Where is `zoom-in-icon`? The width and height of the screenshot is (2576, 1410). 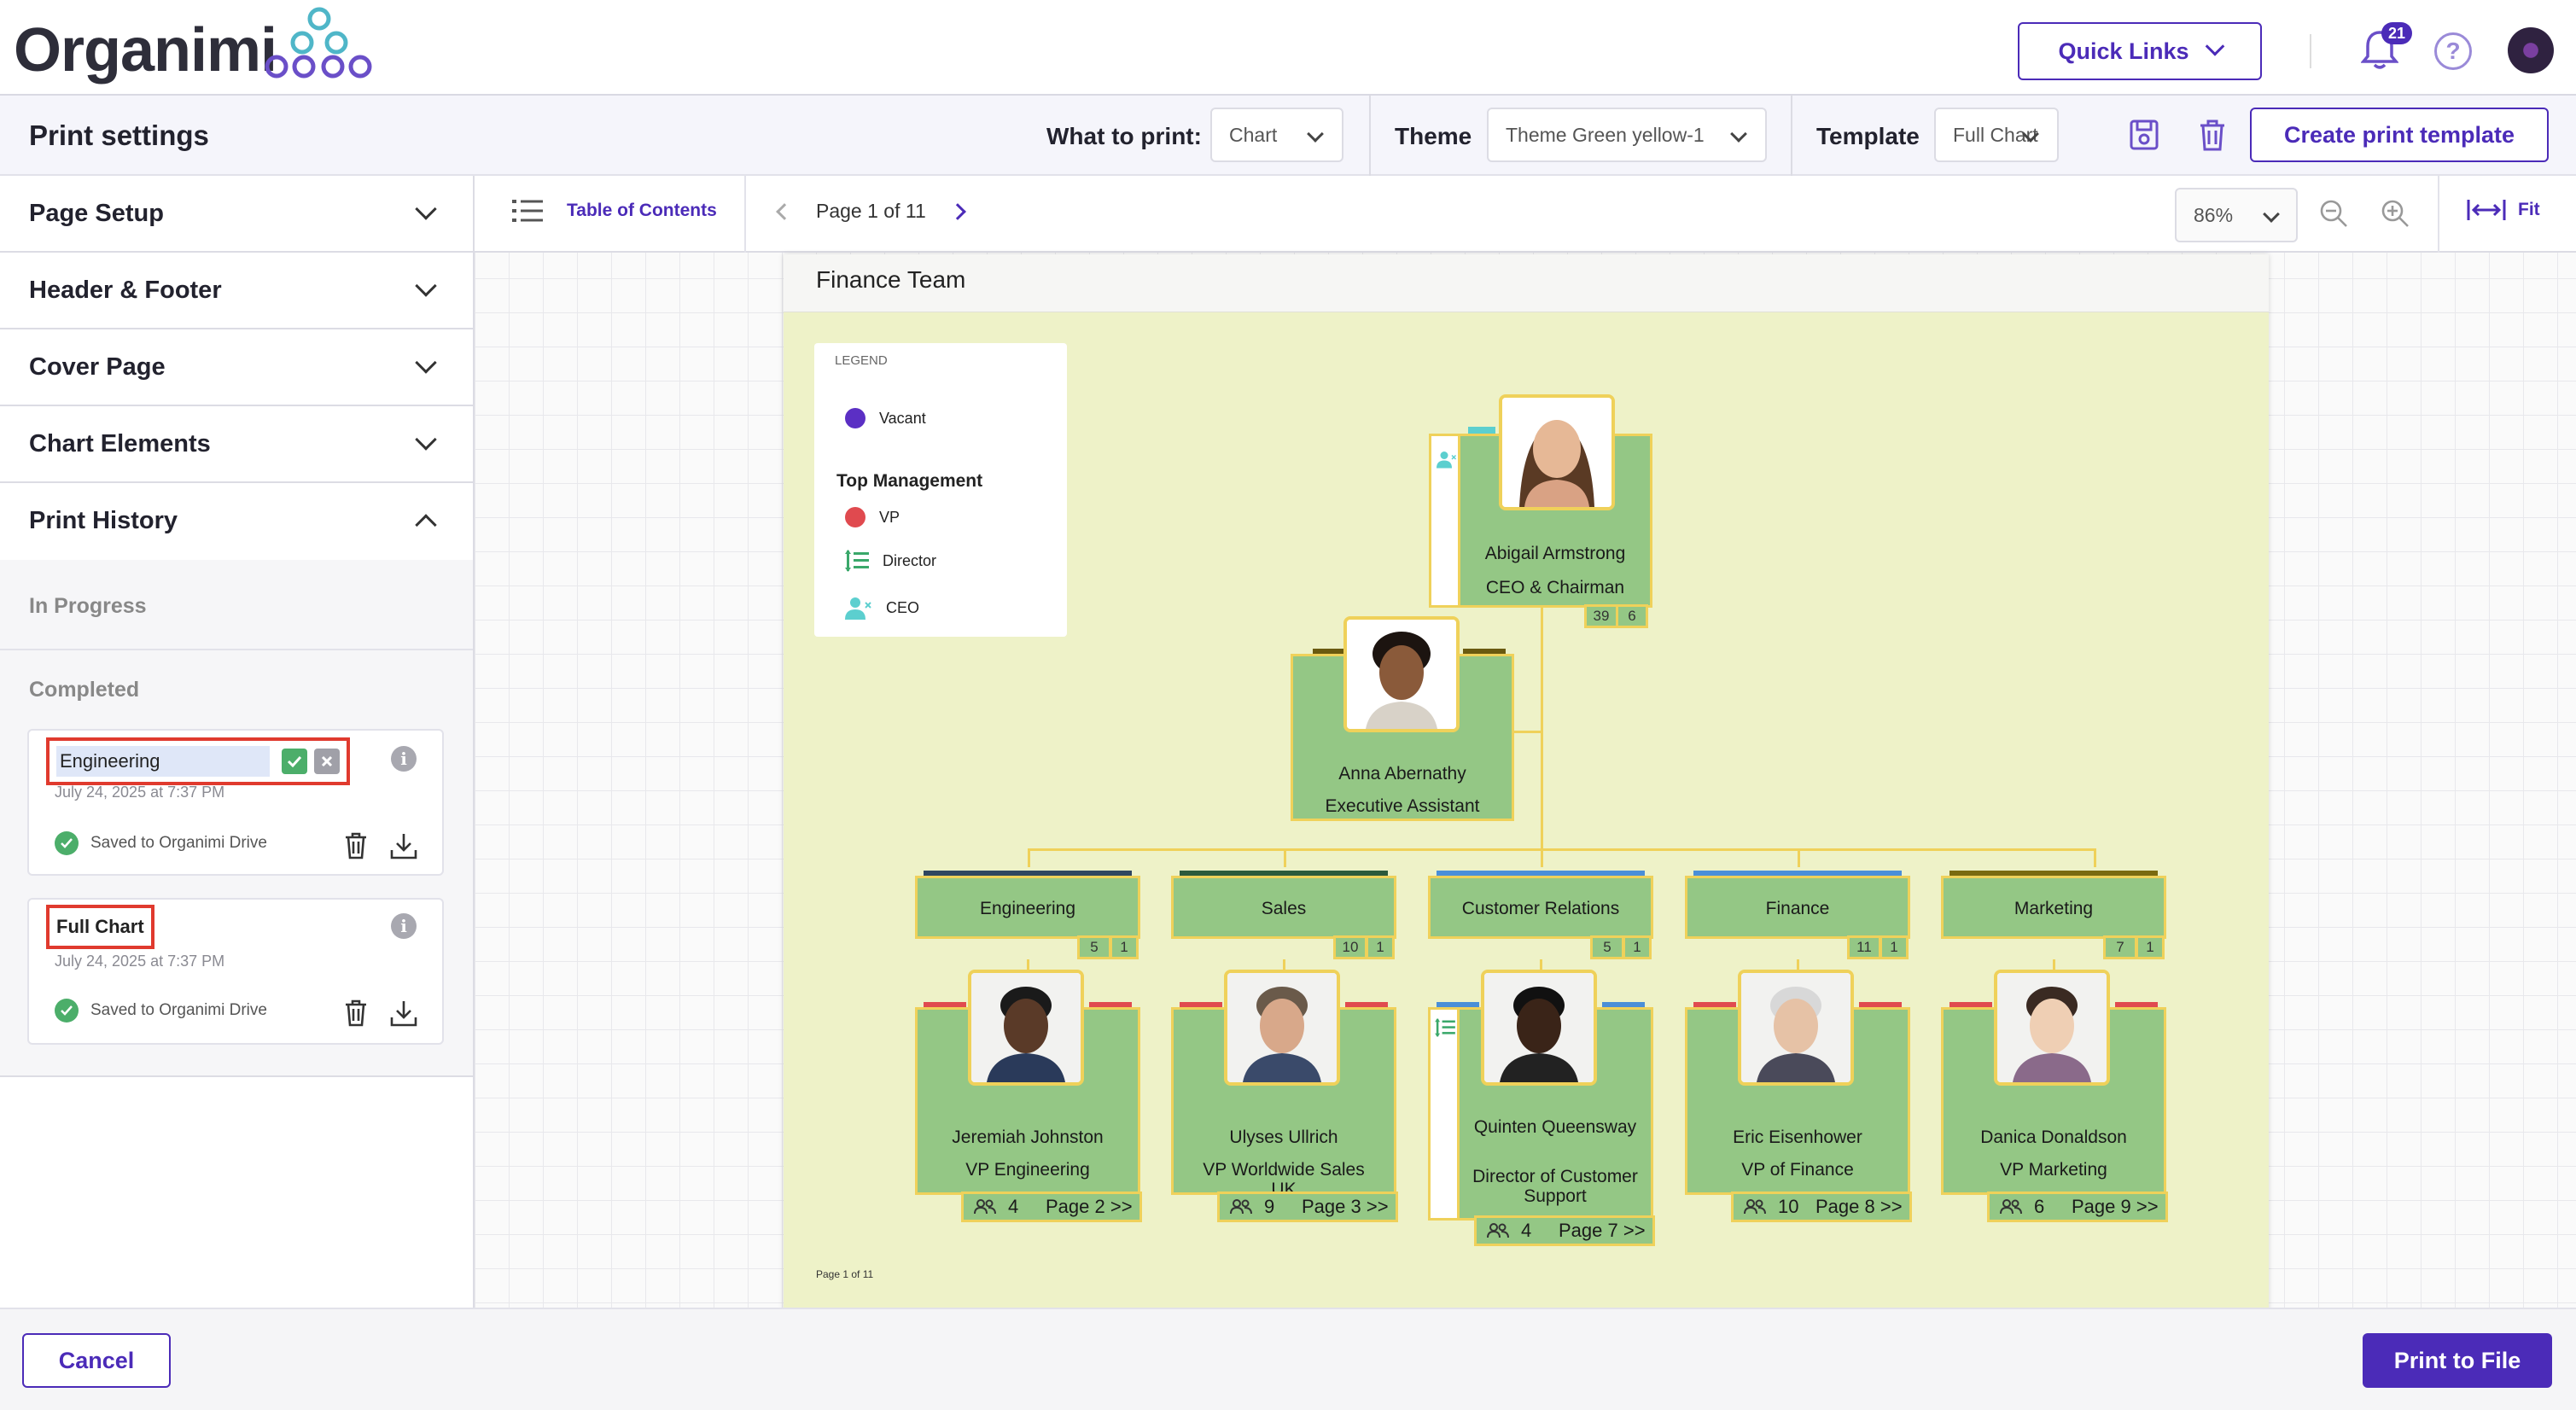 zoom-in-icon is located at coordinates (2395, 213).